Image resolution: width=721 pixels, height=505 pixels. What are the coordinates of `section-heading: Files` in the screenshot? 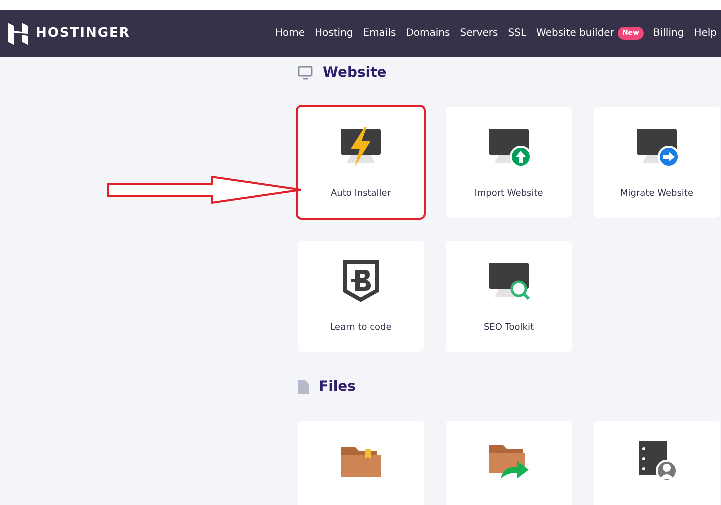 It's located at (337, 387).